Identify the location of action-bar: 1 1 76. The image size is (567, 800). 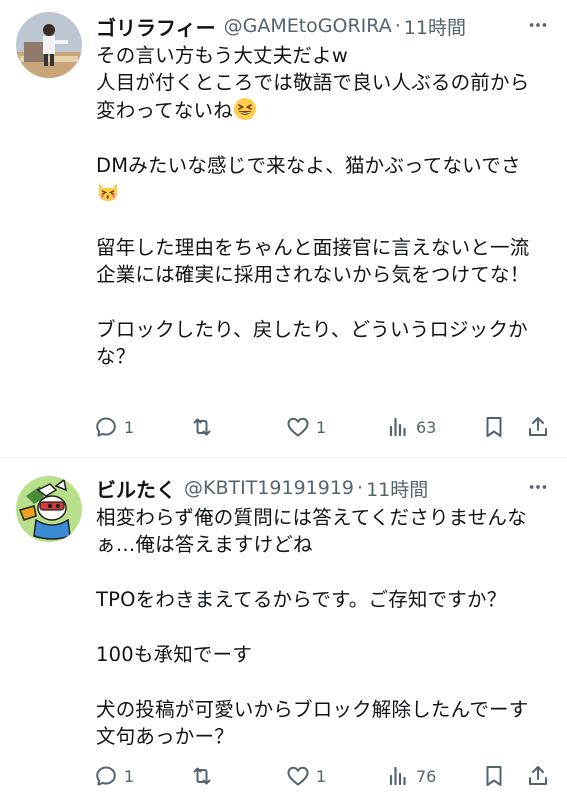
(321, 776).